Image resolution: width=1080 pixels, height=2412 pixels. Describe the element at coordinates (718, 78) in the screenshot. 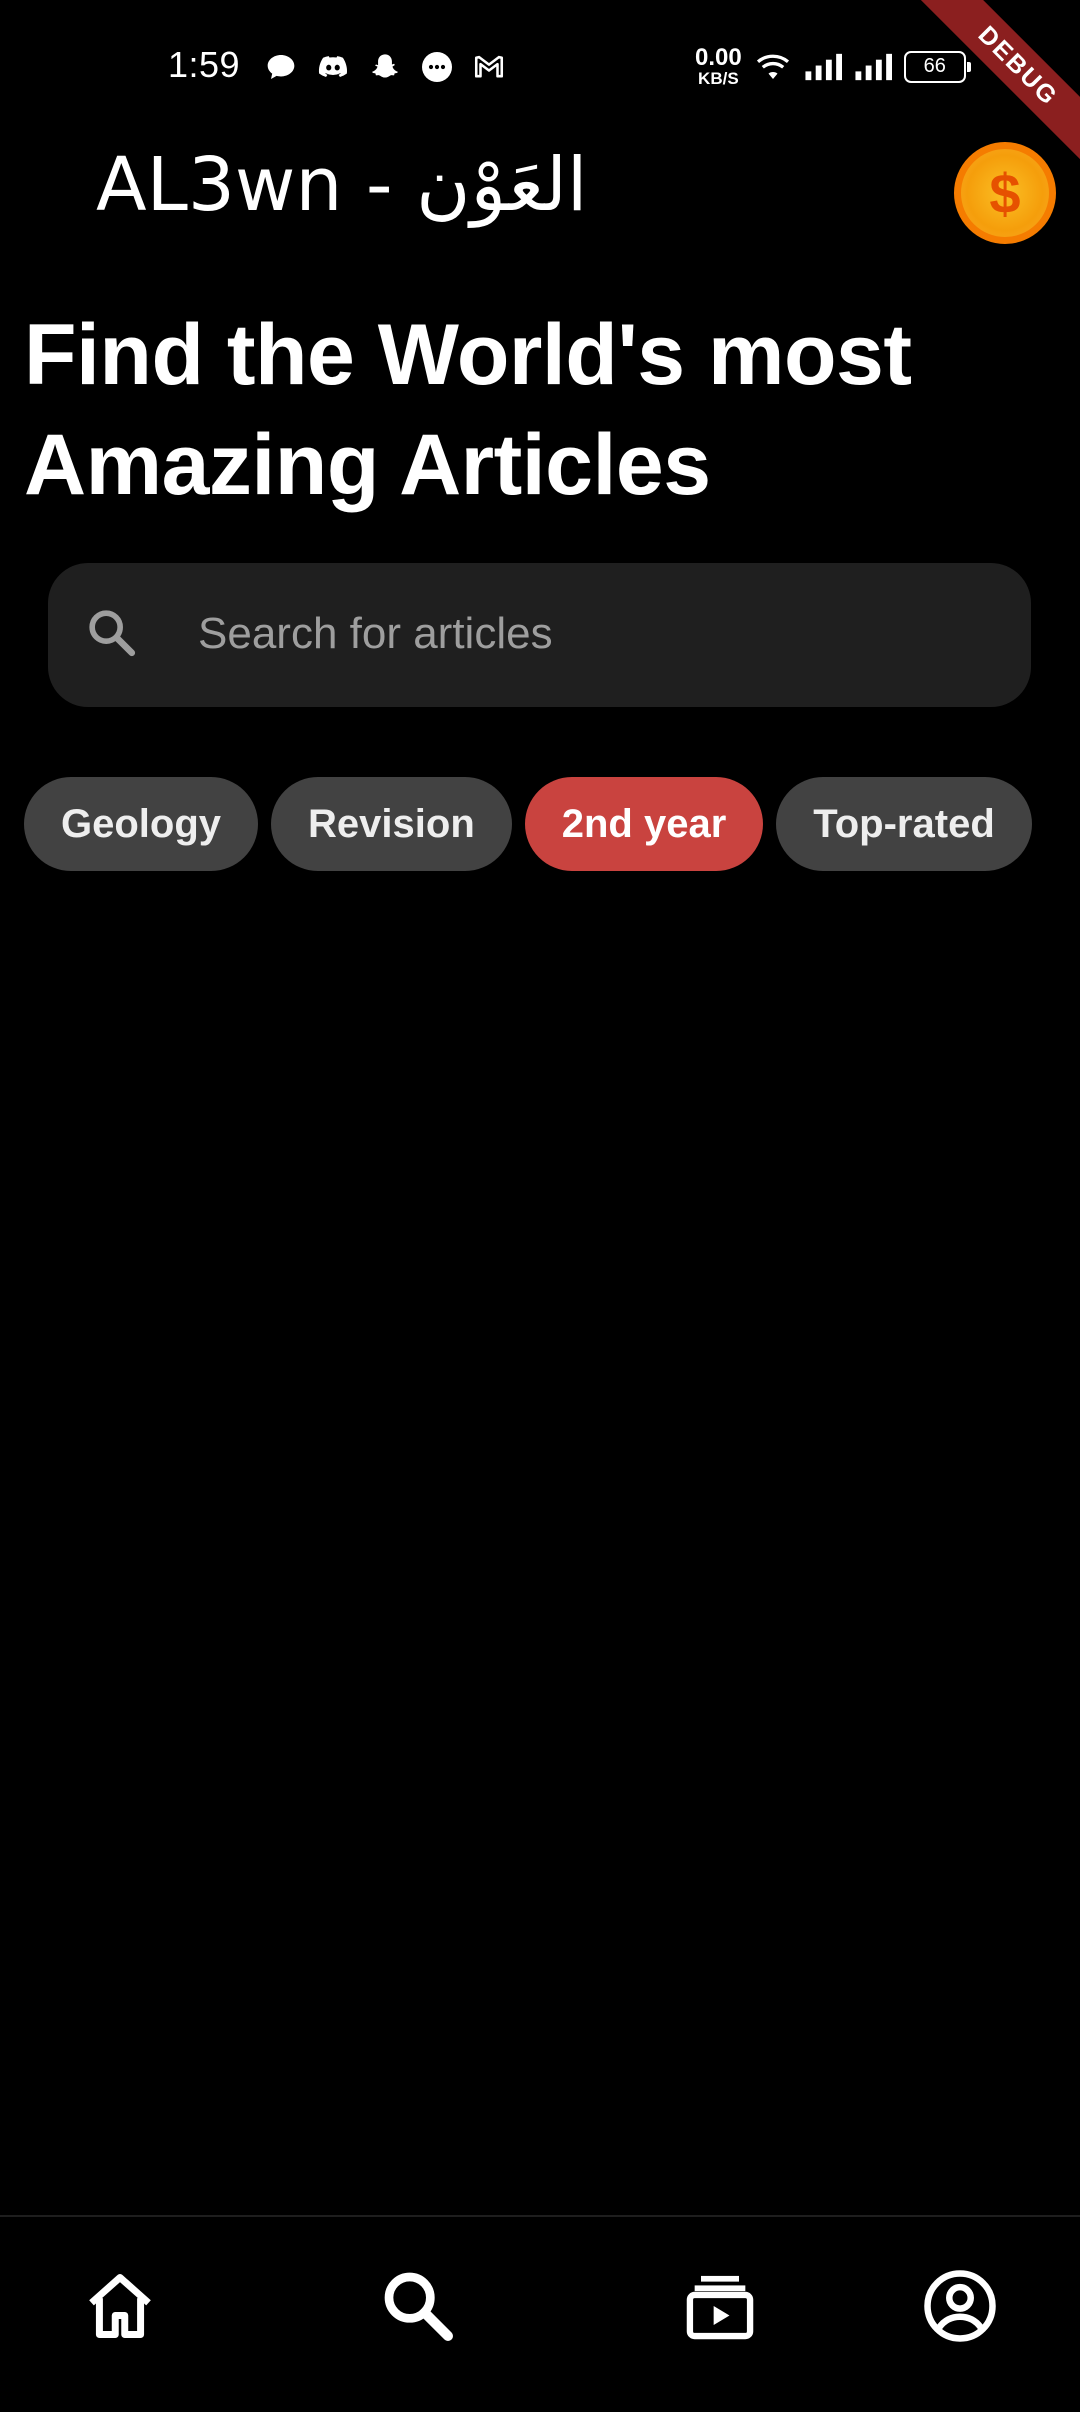

I see `network-speed-unit: KB/S` at that location.